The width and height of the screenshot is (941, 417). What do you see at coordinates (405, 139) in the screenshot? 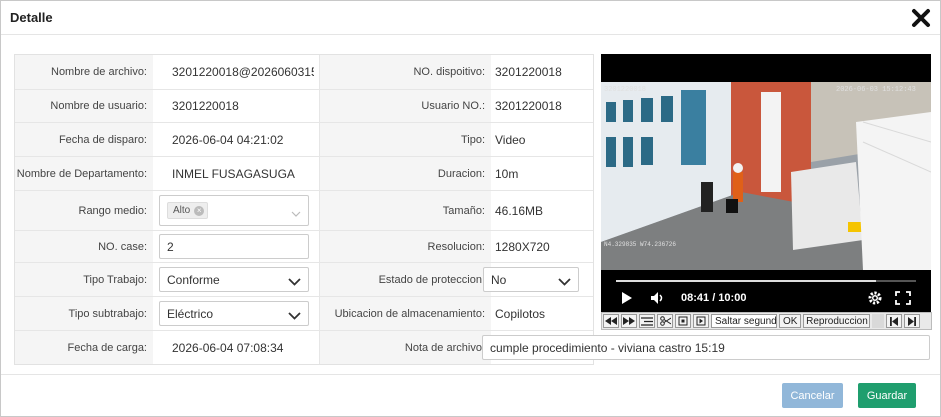
I see `type-label: Tipo:` at bounding box center [405, 139].